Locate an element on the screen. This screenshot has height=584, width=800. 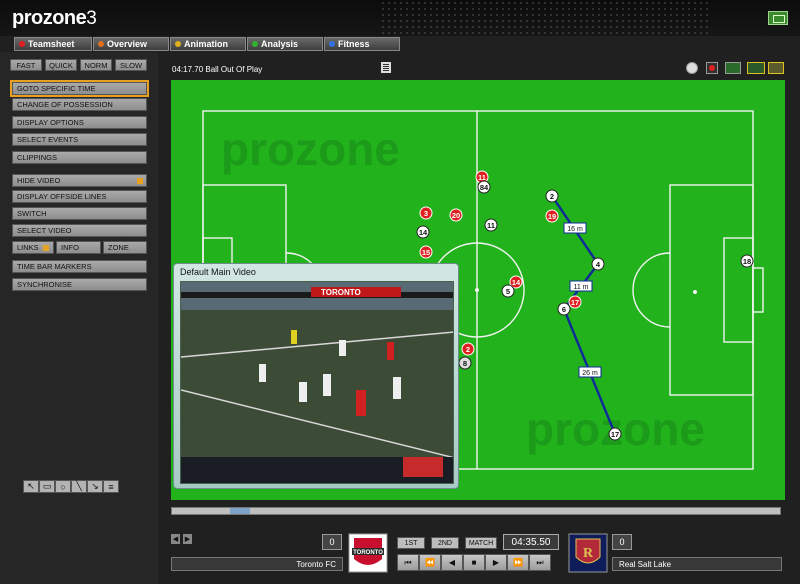
record-dot is located at coordinates (712, 68).